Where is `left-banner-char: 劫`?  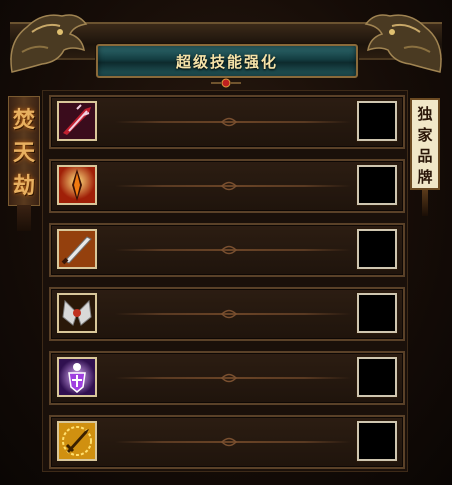
left-banner-char: 劫 is located at coordinates (23, 186).